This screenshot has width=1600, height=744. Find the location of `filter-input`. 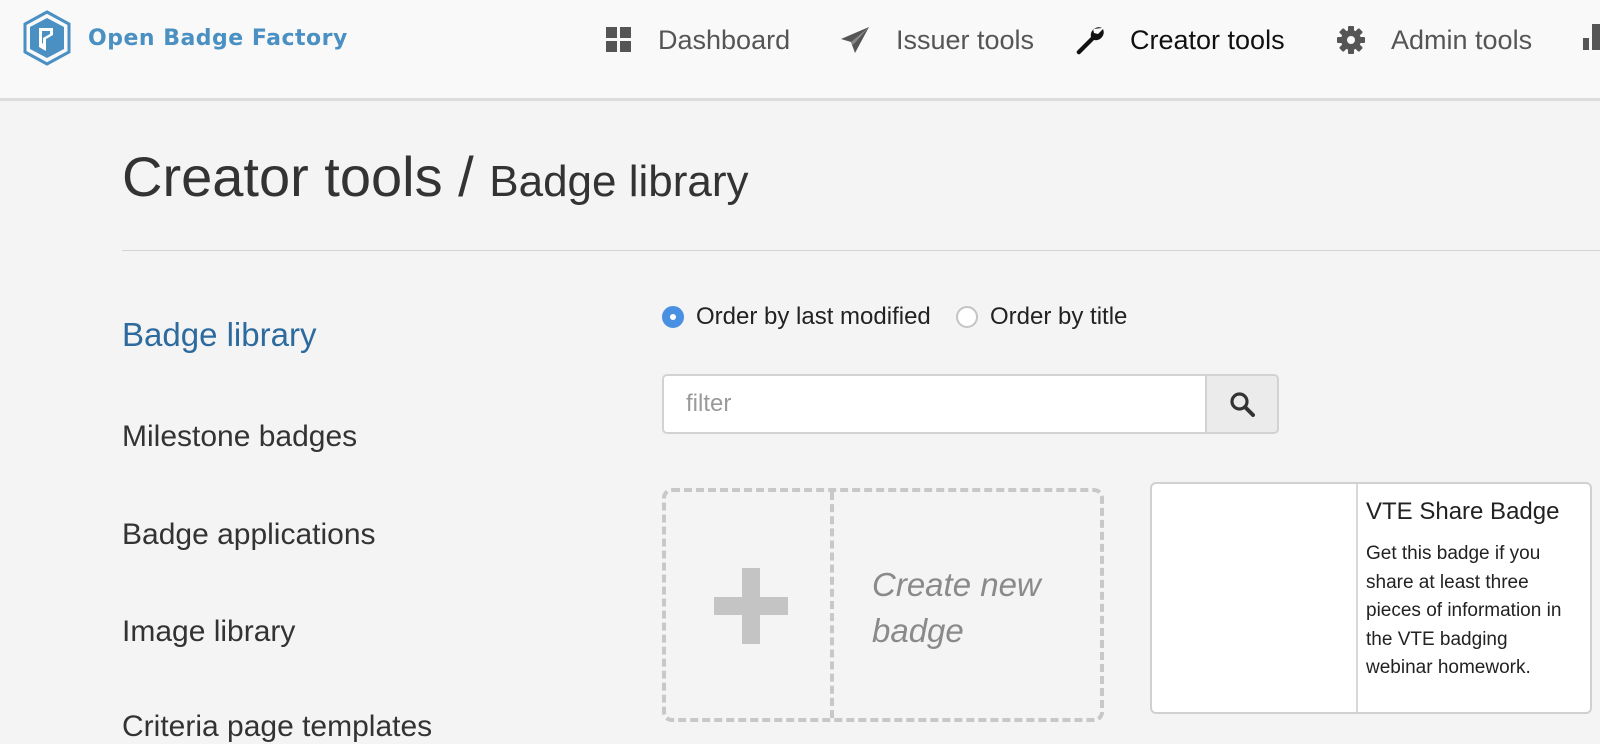

filter-input is located at coordinates (934, 404).